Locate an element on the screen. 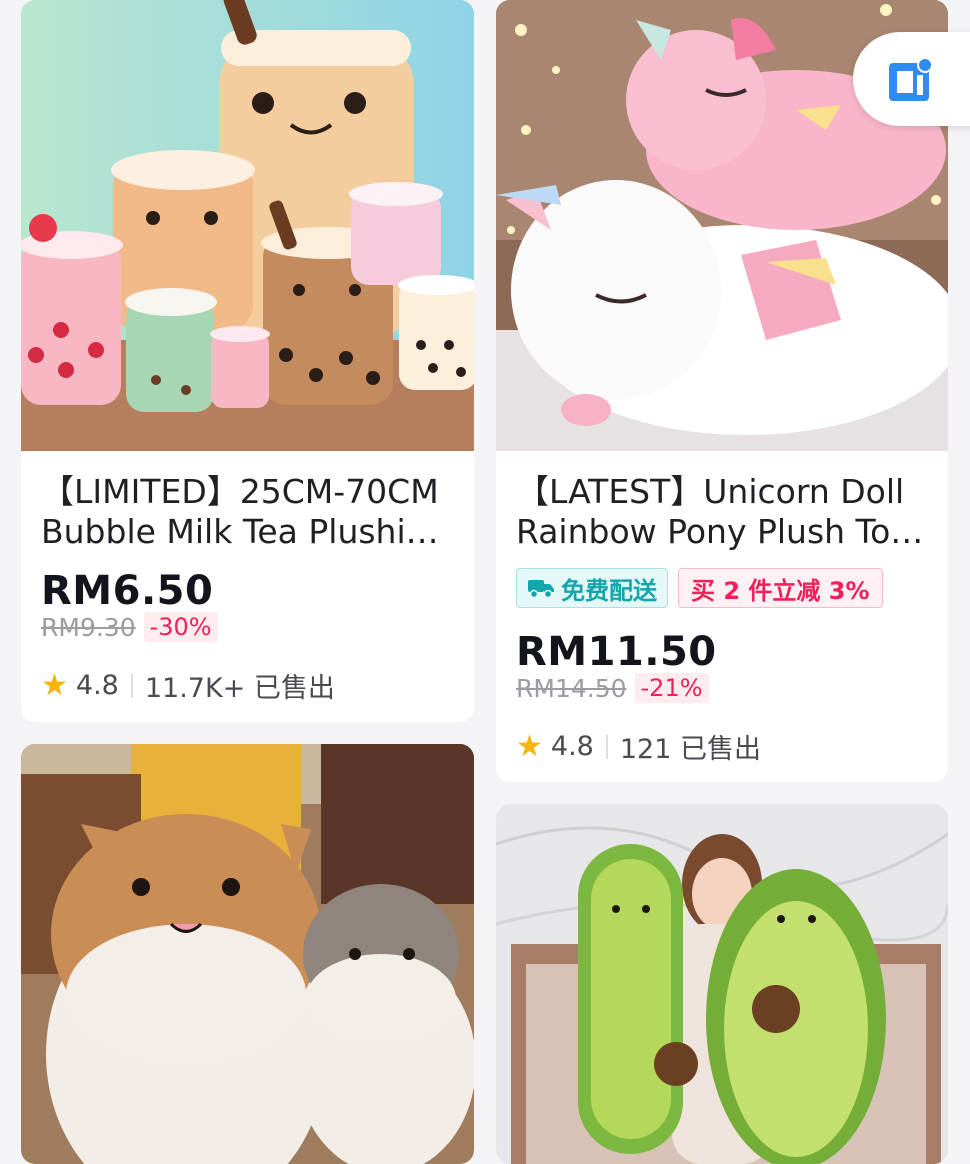  rating-row: ★ 4.8 121 已售出 is located at coordinates (638, 746).